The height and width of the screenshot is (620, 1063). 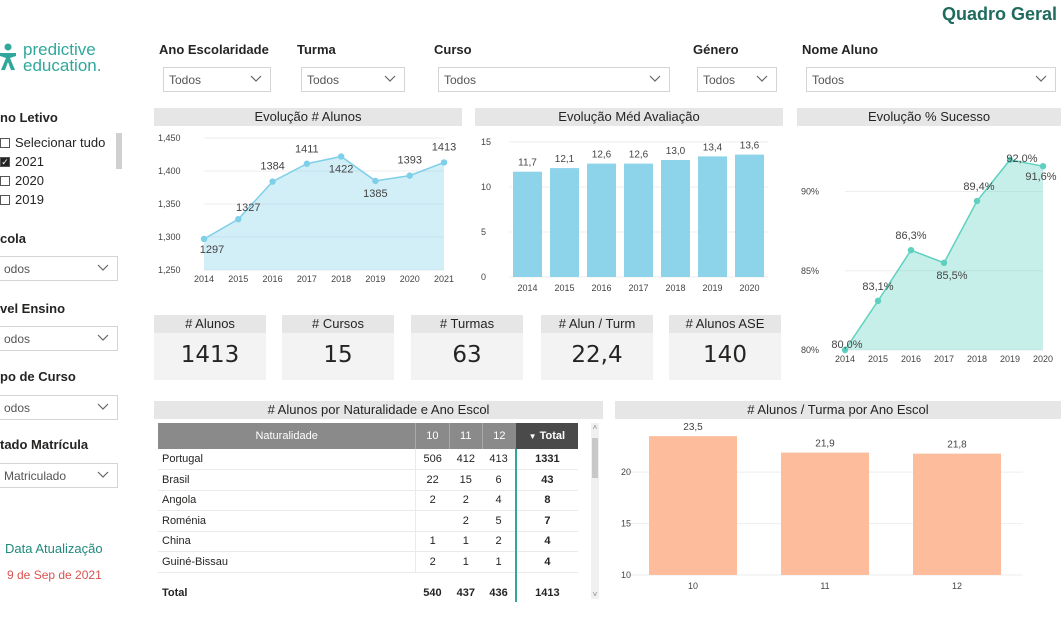 I want to click on cell-value: 506, so click(x=432, y=459).